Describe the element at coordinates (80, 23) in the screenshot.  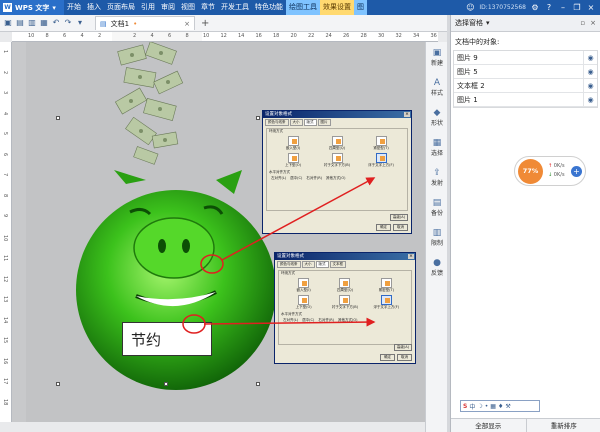
I see `dropdown-icon: ▾` at that location.